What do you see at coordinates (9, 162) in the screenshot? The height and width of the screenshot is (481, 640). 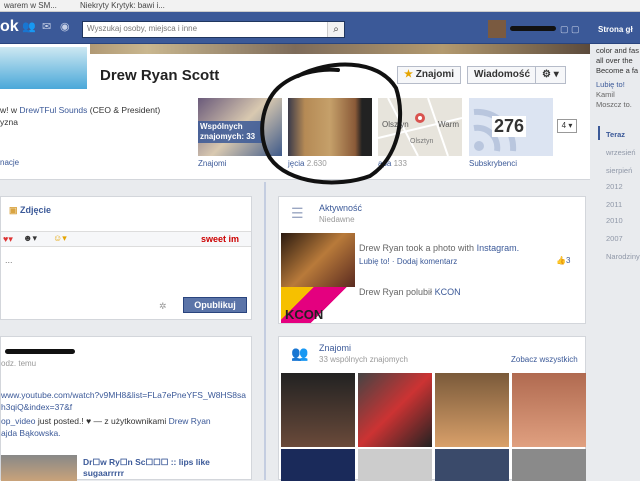 I see `info-link: nacje` at bounding box center [9, 162].